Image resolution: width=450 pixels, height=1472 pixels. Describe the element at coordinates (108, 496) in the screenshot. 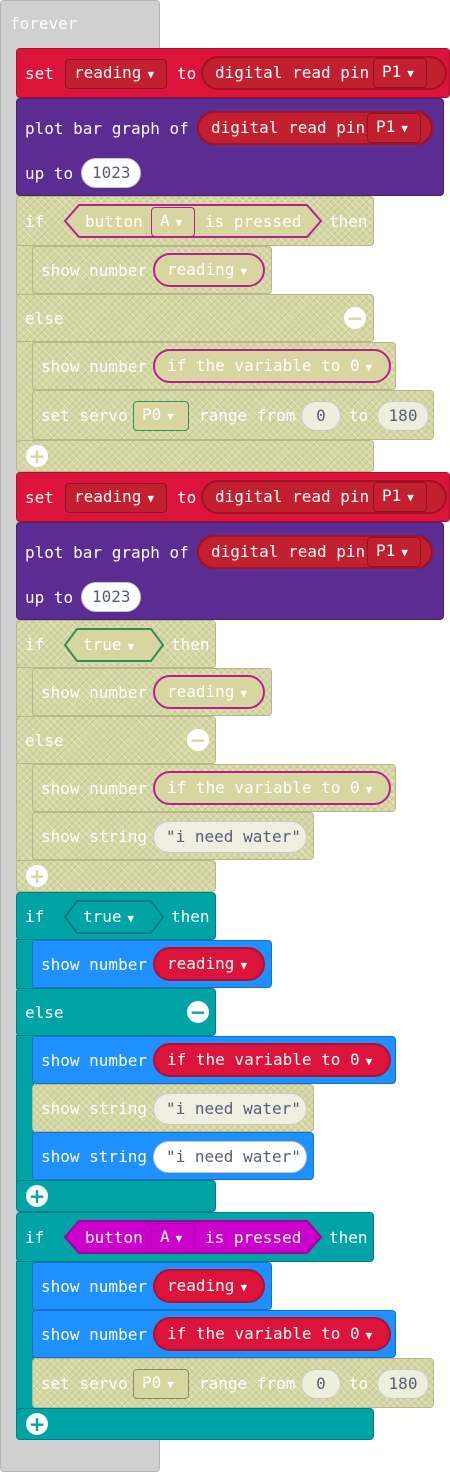

I see `variable-name: reading` at that location.